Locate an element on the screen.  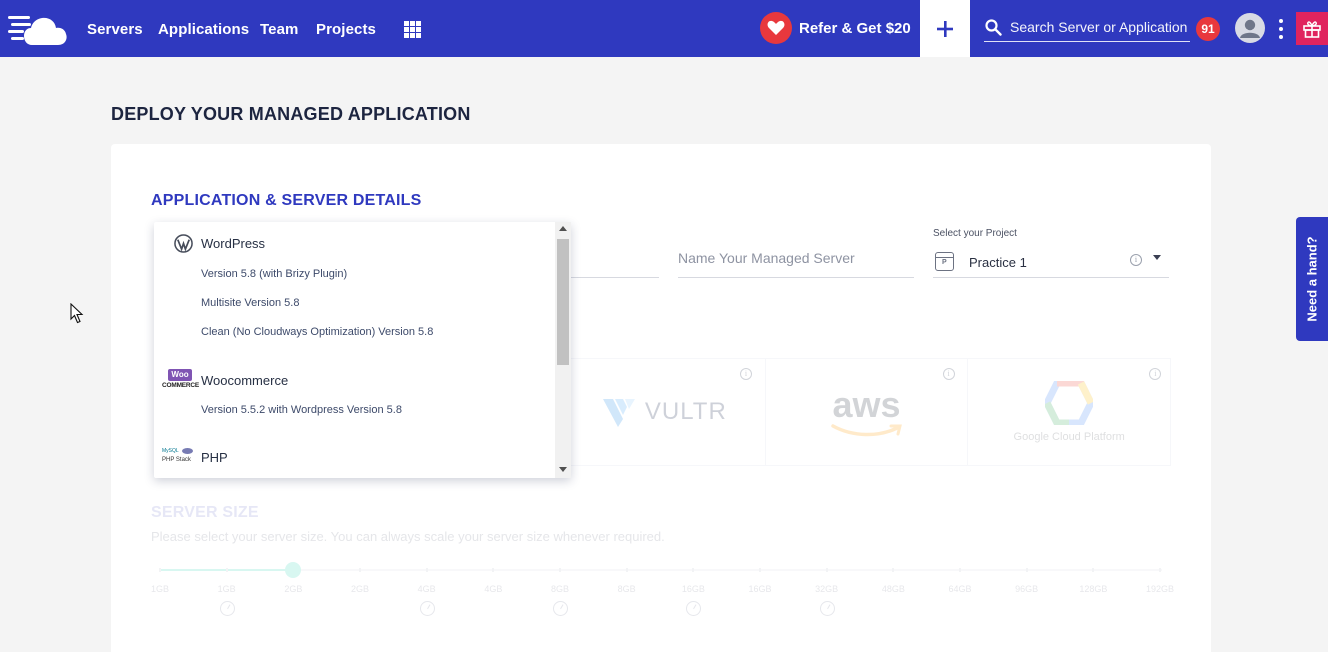
project-value: Practice 1 is located at coordinates (998, 262).